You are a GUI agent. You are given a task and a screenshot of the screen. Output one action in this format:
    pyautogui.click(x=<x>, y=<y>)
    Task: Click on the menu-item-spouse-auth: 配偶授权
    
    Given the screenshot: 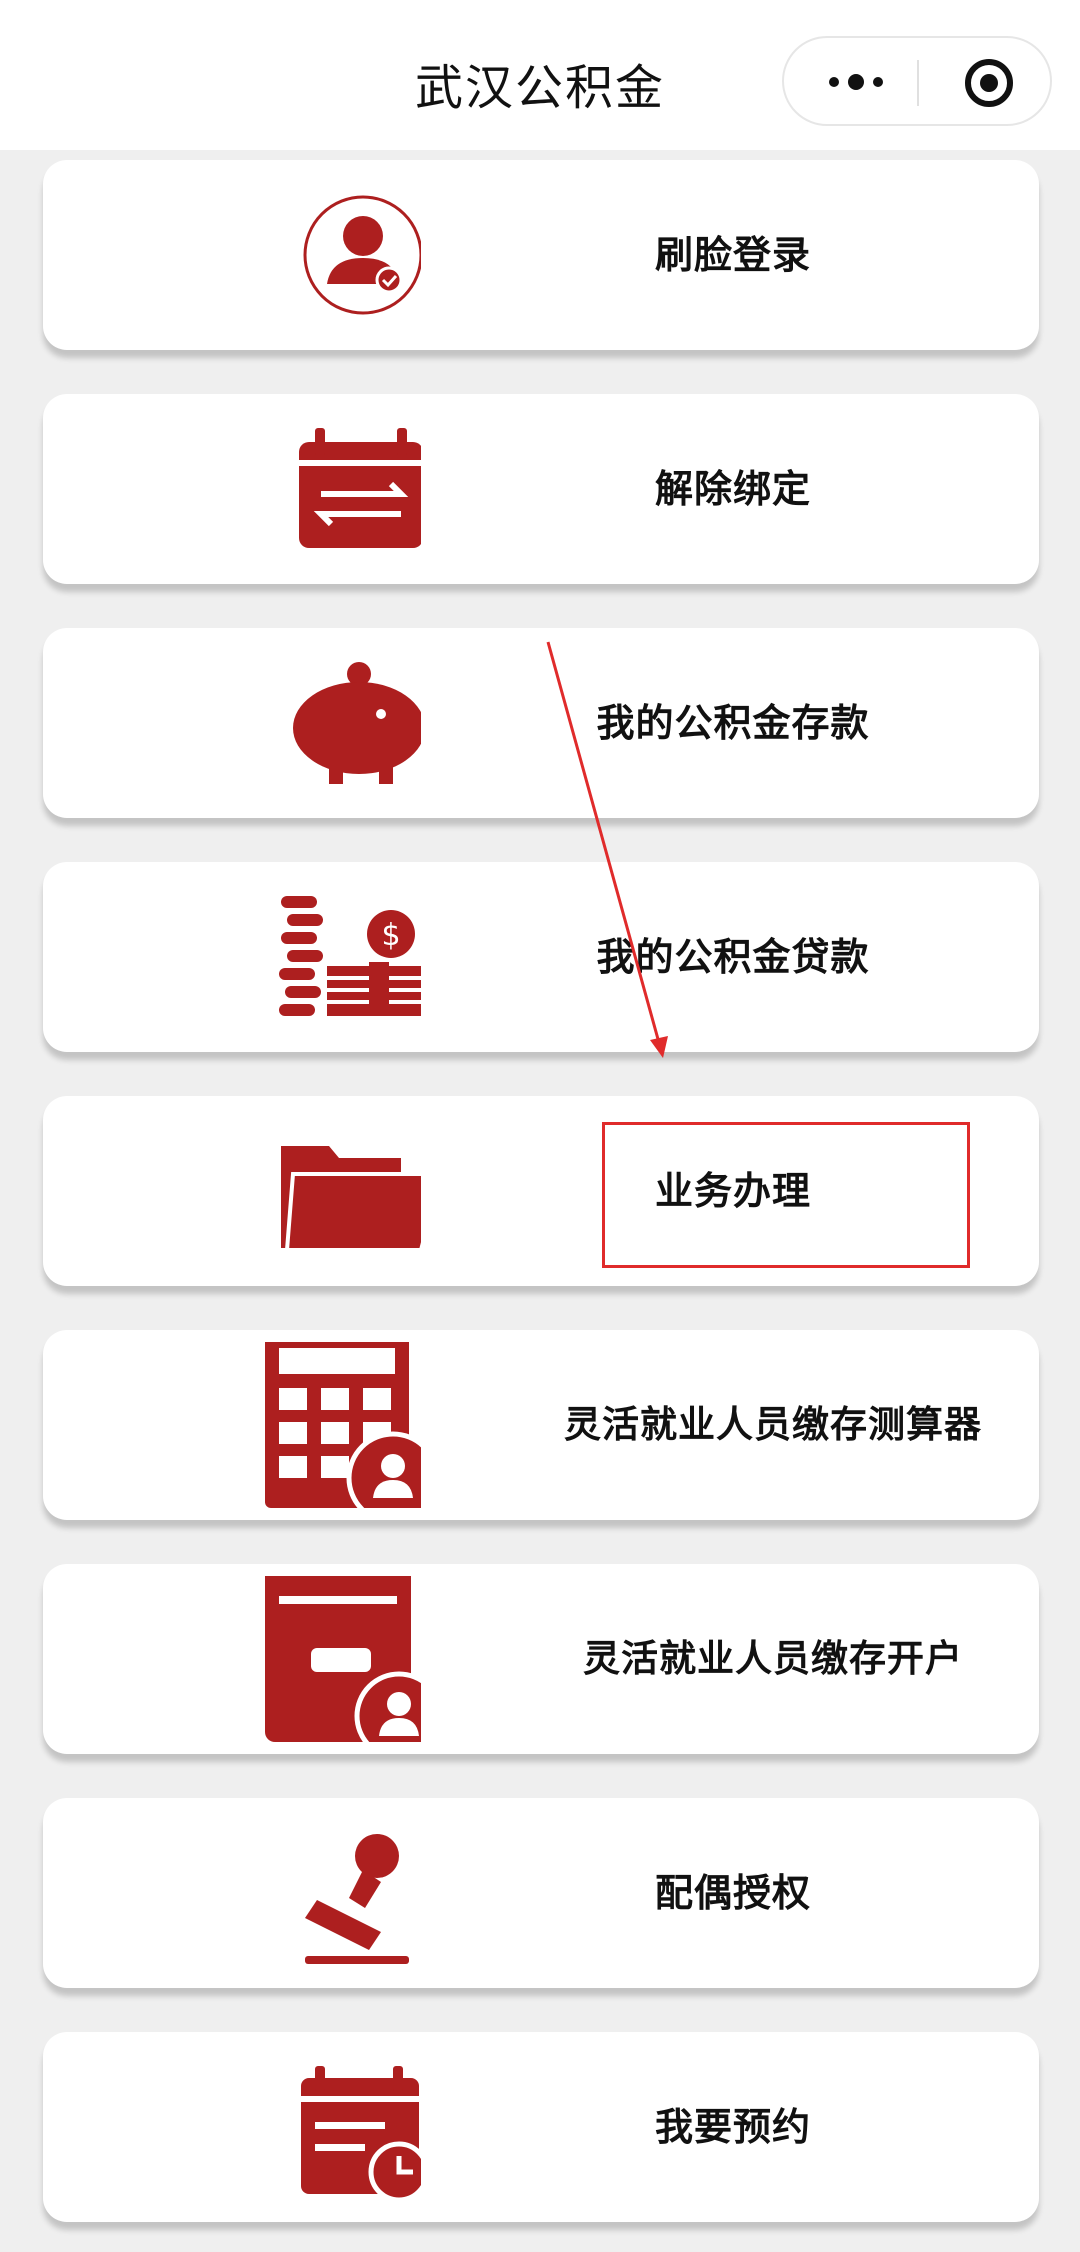 What is the action you would take?
    pyautogui.click(x=541, y=1893)
    